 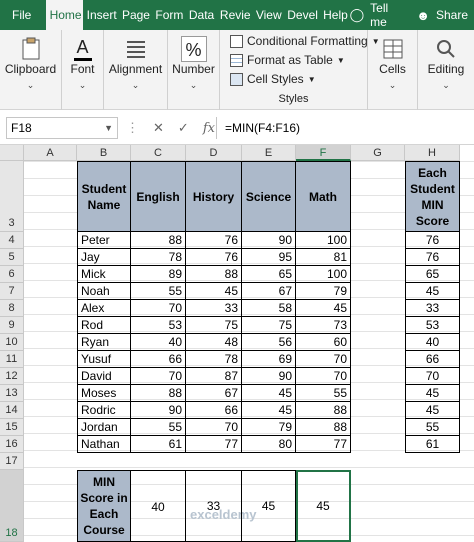 What do you see at coordinates (12, 410) in the screenshot?
I see `row-header-14: 14` at bounding box center [12, 410].